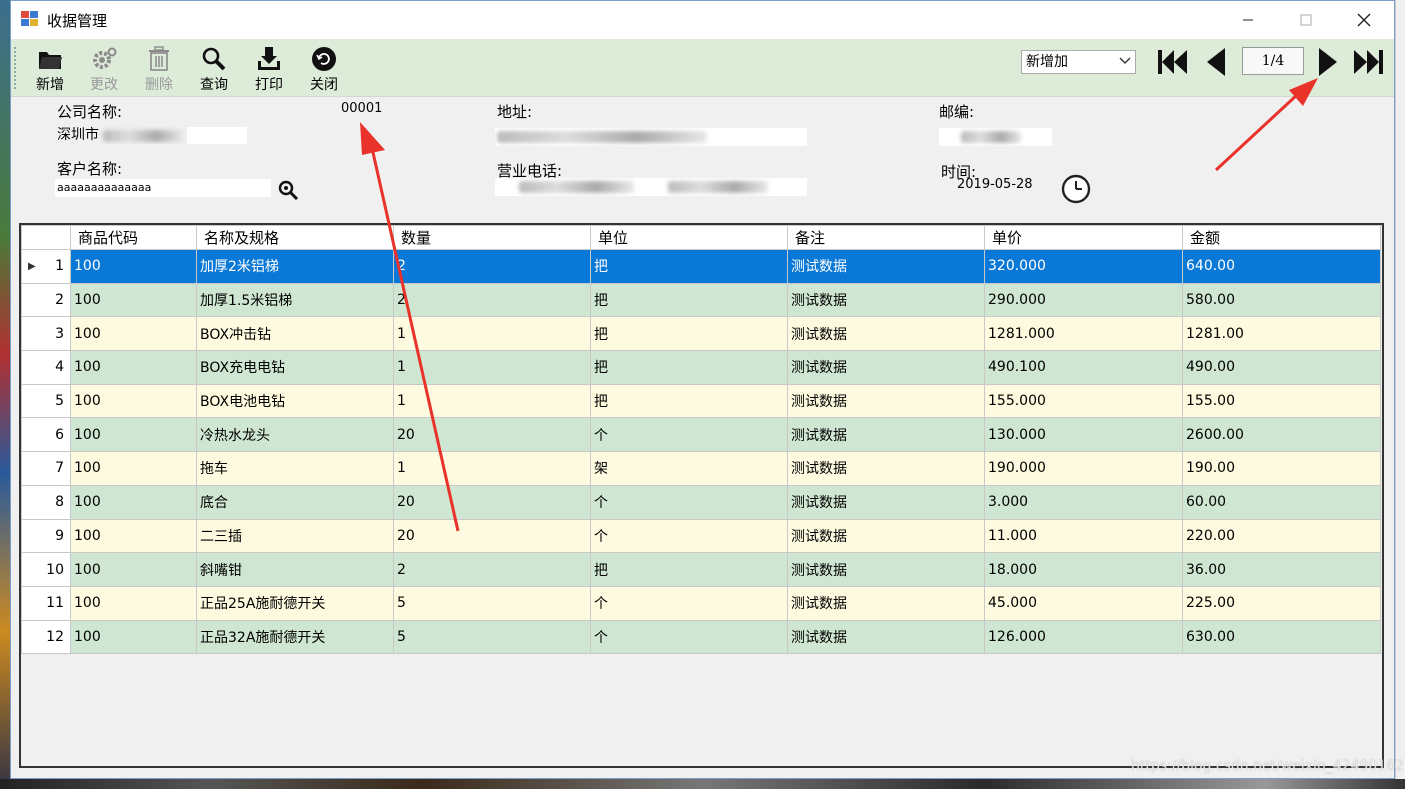 The height and width of the screenshot is (789, 1405). Describe the element at coordinates (295, 536) in the screenshot. I see `table-cell: 二三插` at that location.